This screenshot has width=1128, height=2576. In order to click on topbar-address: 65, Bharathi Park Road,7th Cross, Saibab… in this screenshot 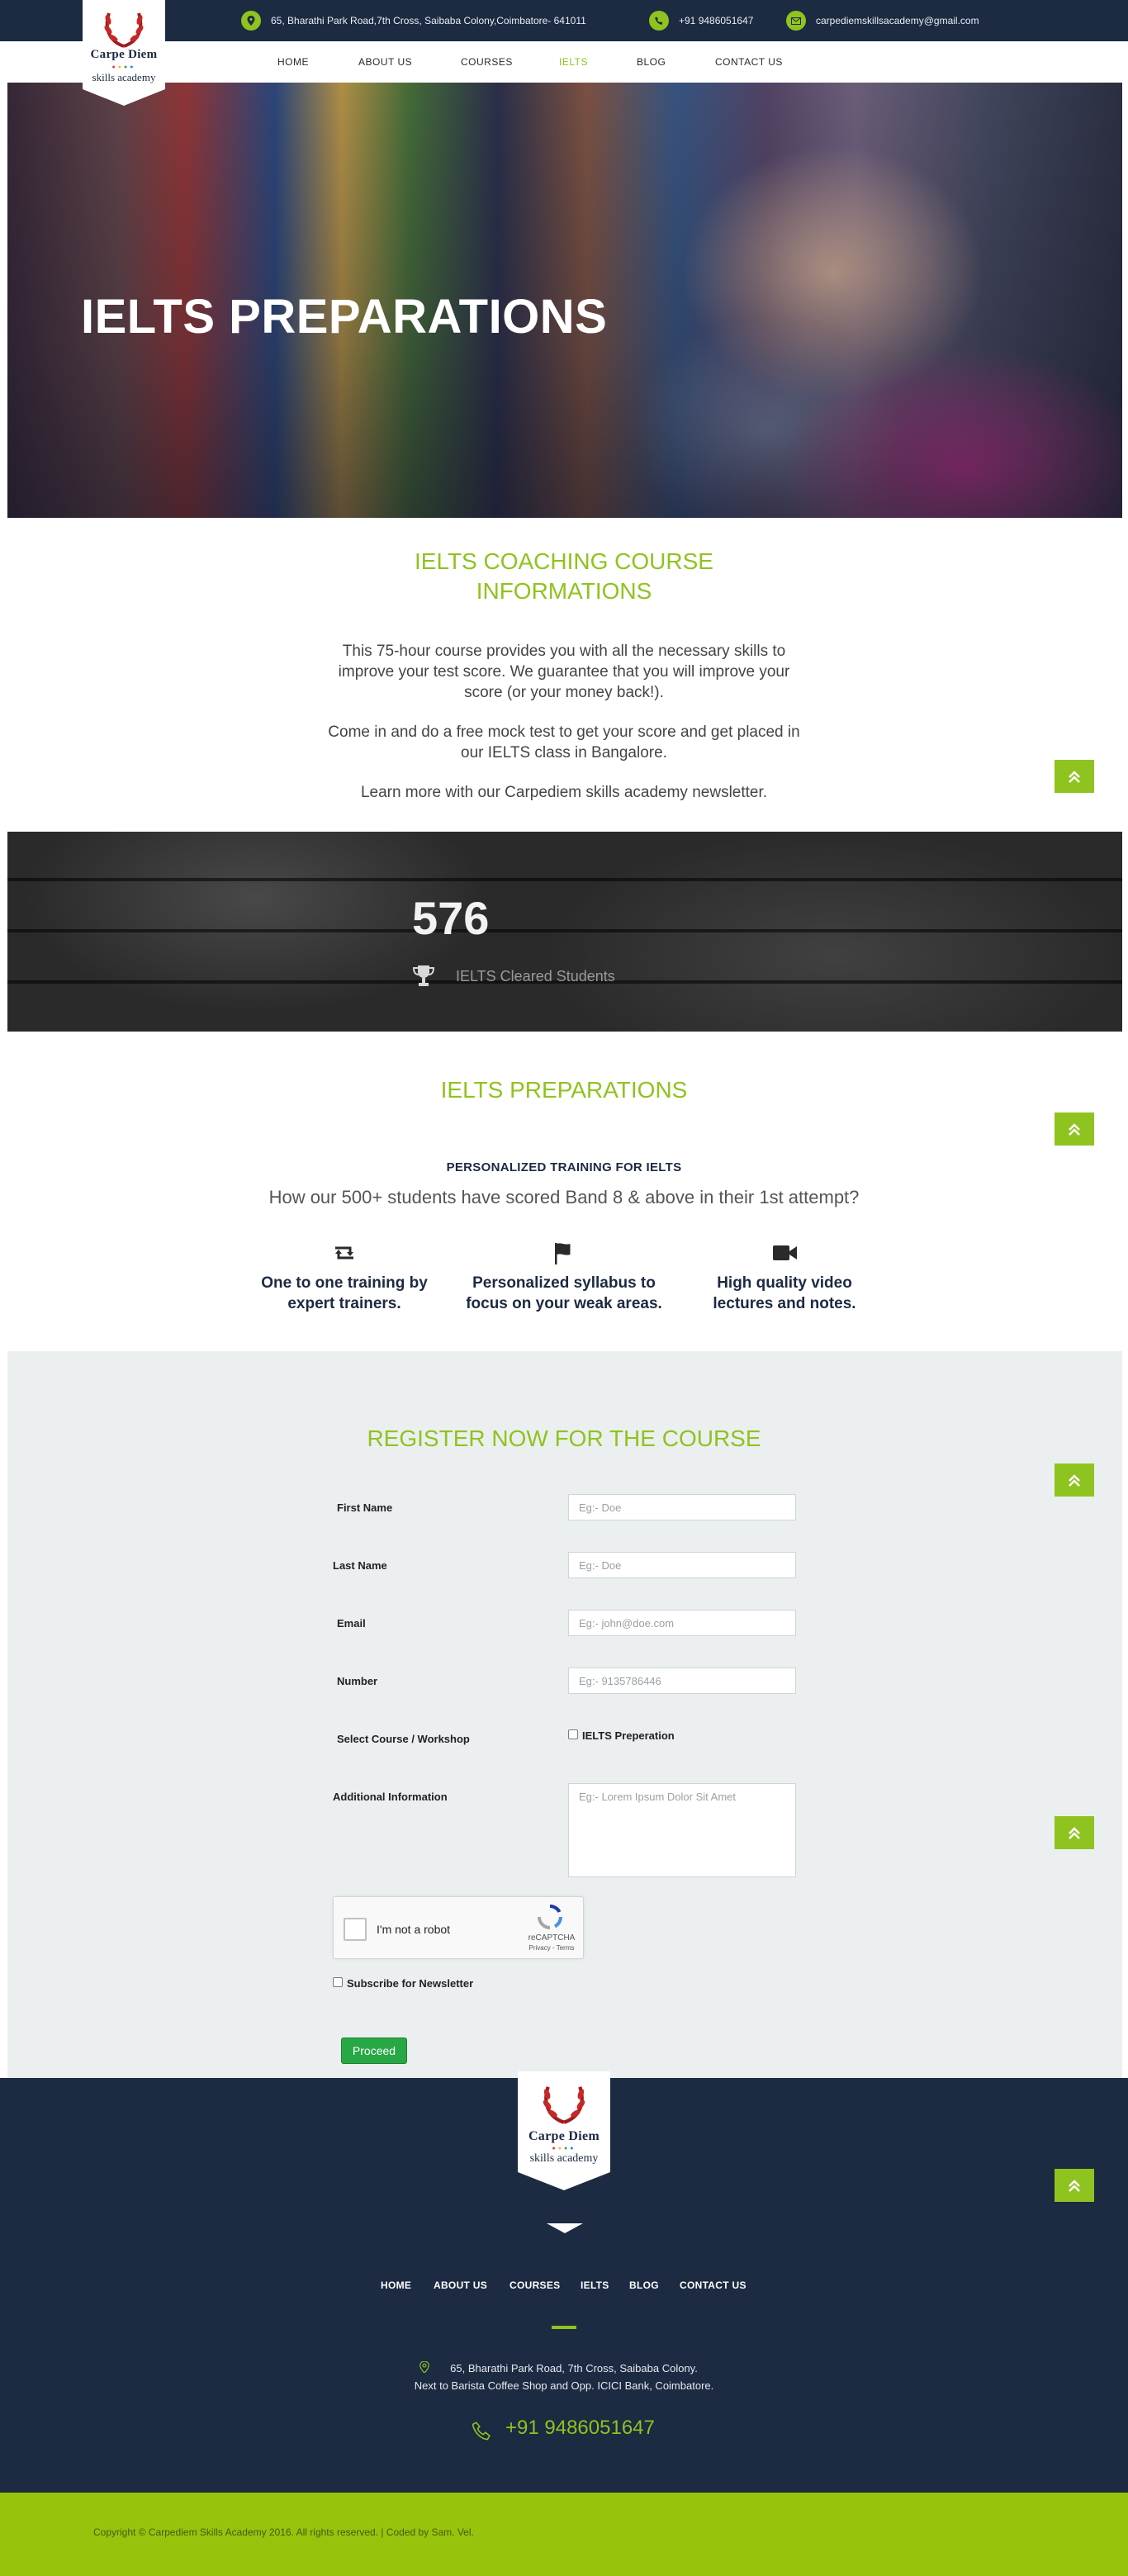, I will do `click(414, 20)`.